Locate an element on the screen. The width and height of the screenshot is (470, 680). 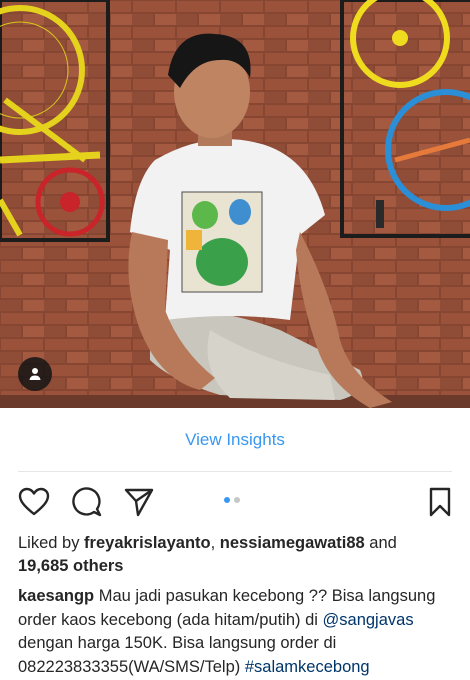
likes-count: 19,685 others is located at coordinates (70, 566).